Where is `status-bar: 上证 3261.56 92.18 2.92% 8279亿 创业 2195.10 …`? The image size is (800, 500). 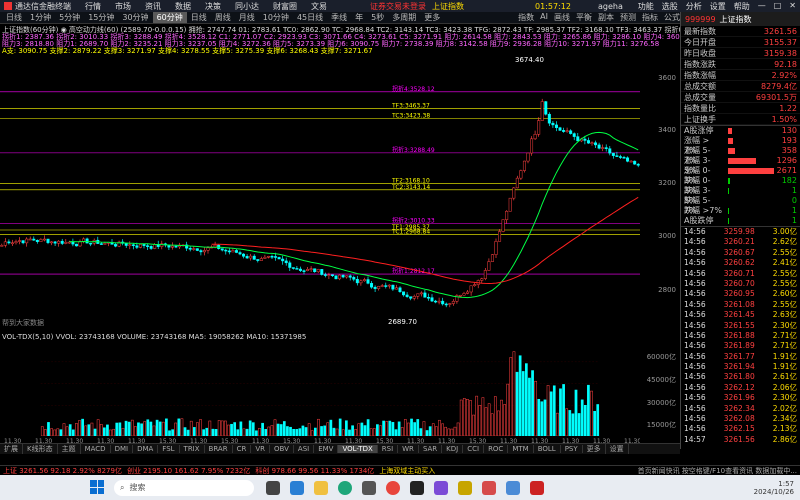
status-bar: 上证 3261.56 92.18 2.92% 8279亿 创业 2195.10 … is located at coordinates (400, 470).